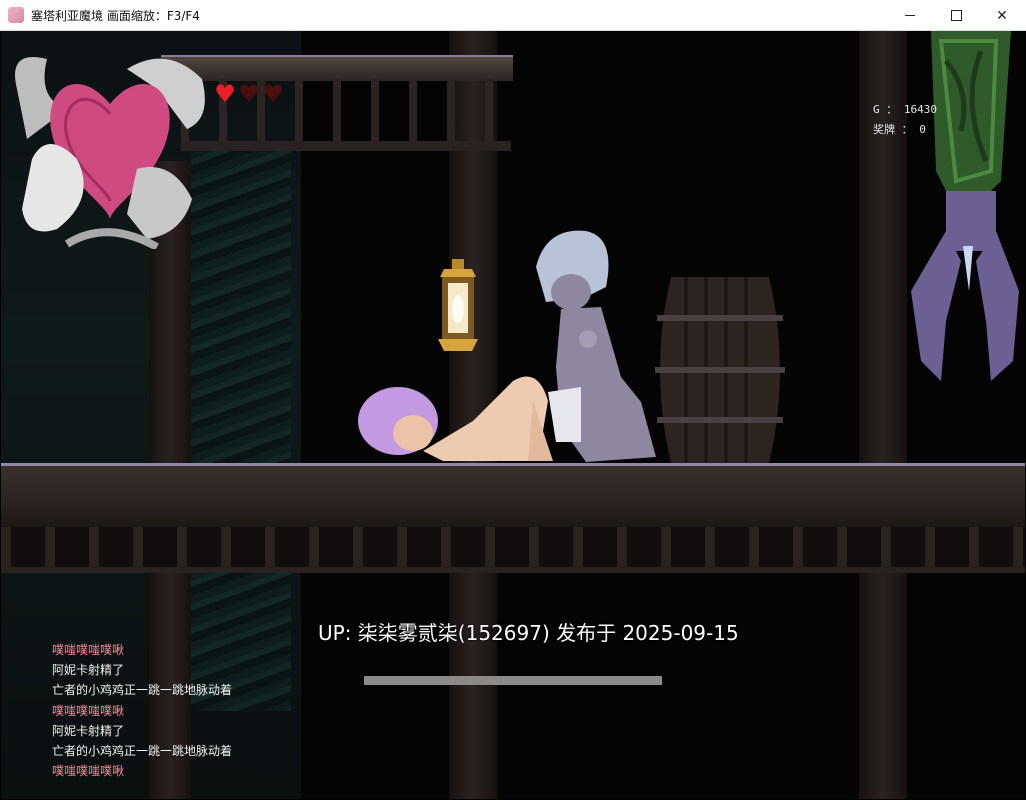  I want to click on tree-monster-sprite, so click(965, 206).